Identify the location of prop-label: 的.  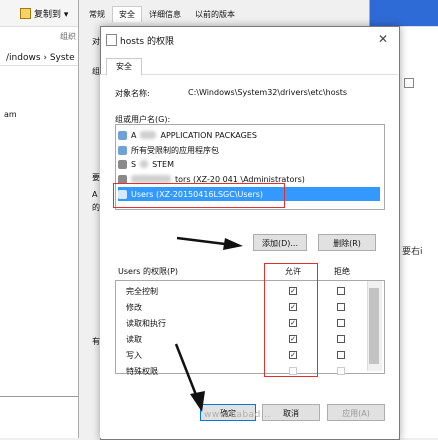
(96, 207).